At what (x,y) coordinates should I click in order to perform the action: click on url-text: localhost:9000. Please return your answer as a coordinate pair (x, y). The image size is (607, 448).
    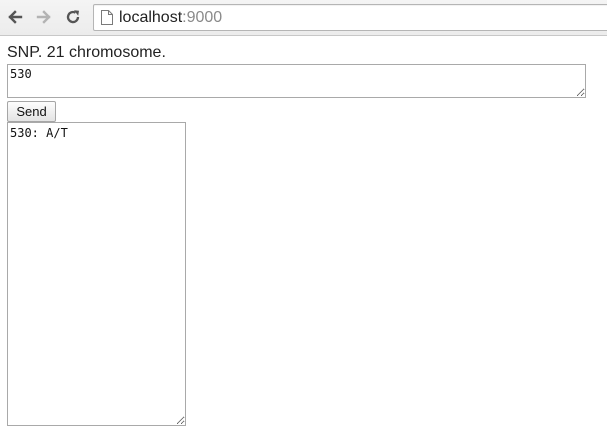
    Looking at the image, I should click on (170, 18).